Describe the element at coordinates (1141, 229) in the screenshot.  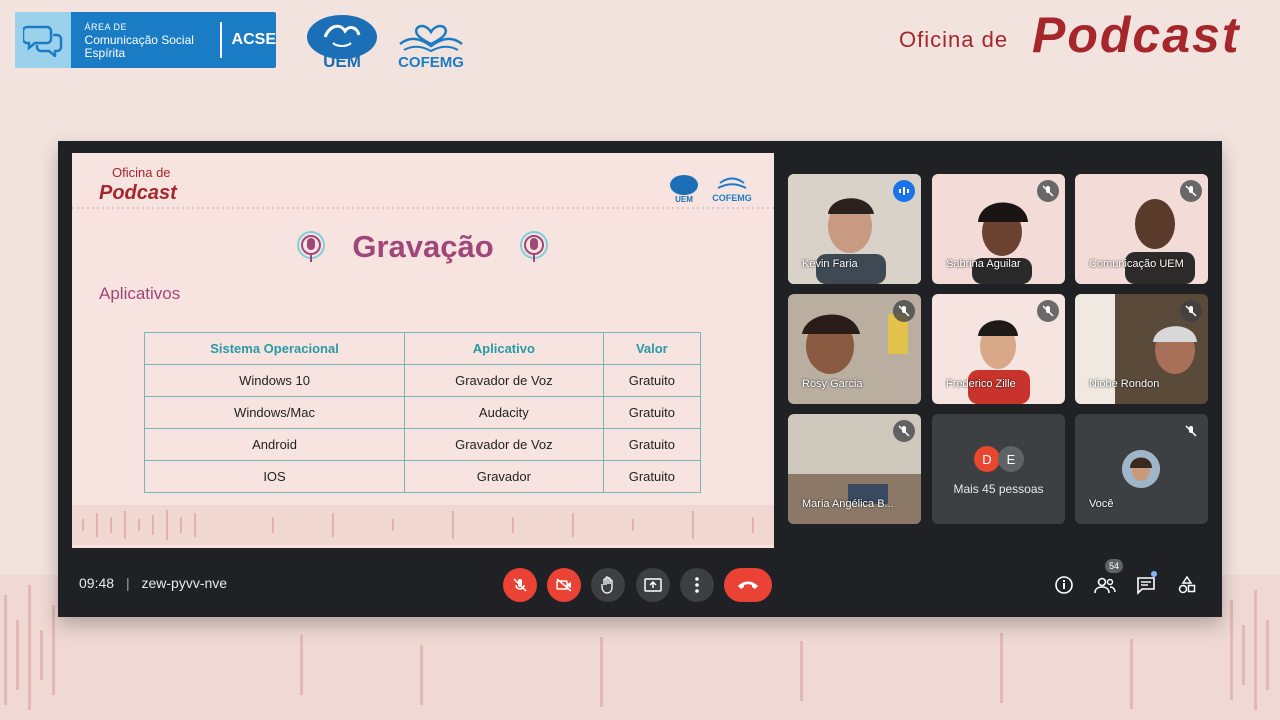
I see `participant-tile: Comunicação UEM` at that location.